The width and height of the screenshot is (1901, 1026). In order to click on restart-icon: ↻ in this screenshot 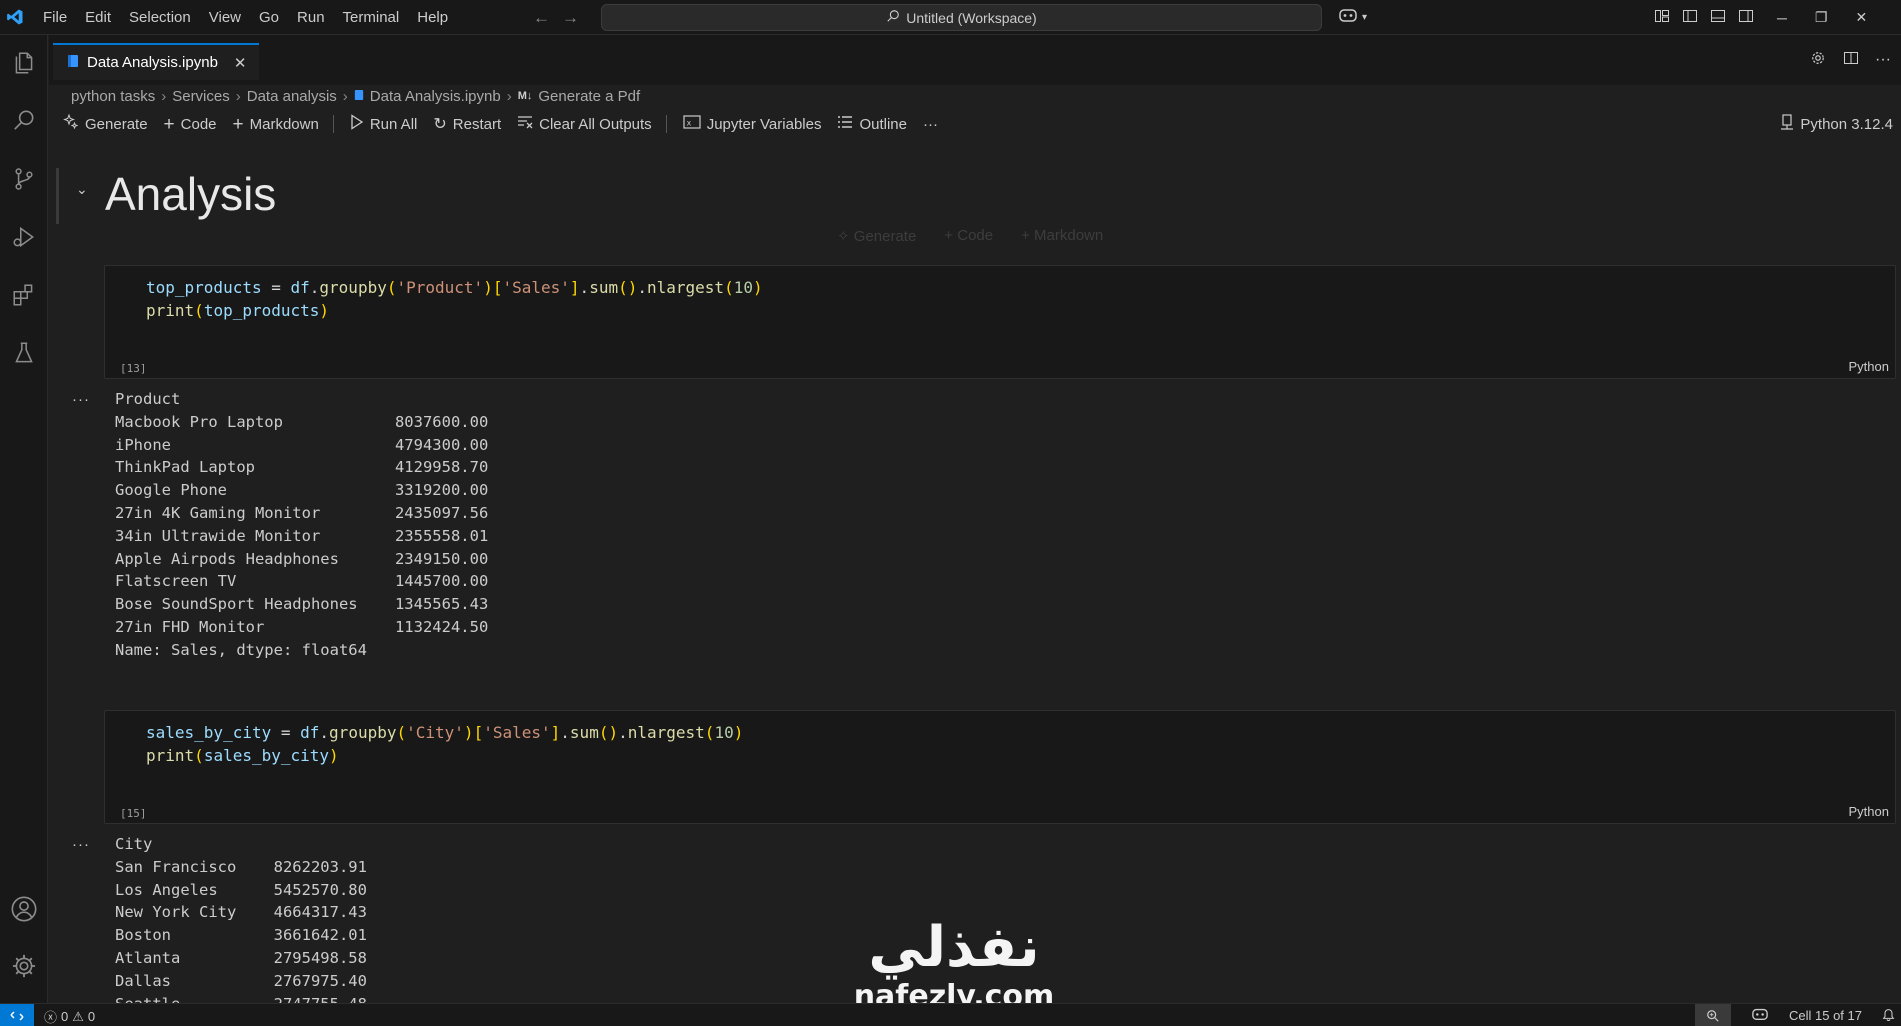, I will do `click(440, 124)`.